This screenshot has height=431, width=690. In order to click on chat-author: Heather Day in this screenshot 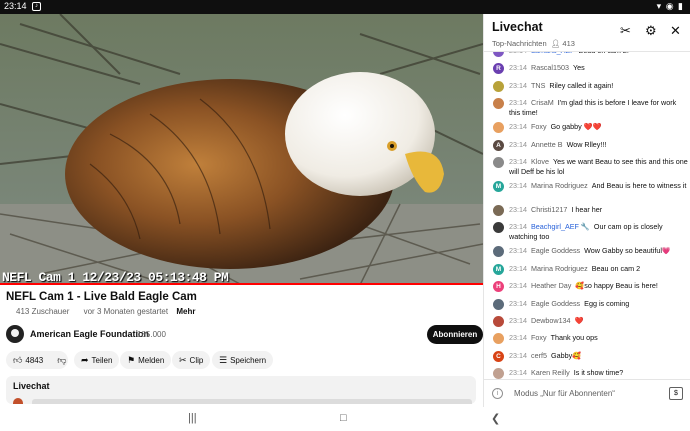, I will do `click(551, 285)`.